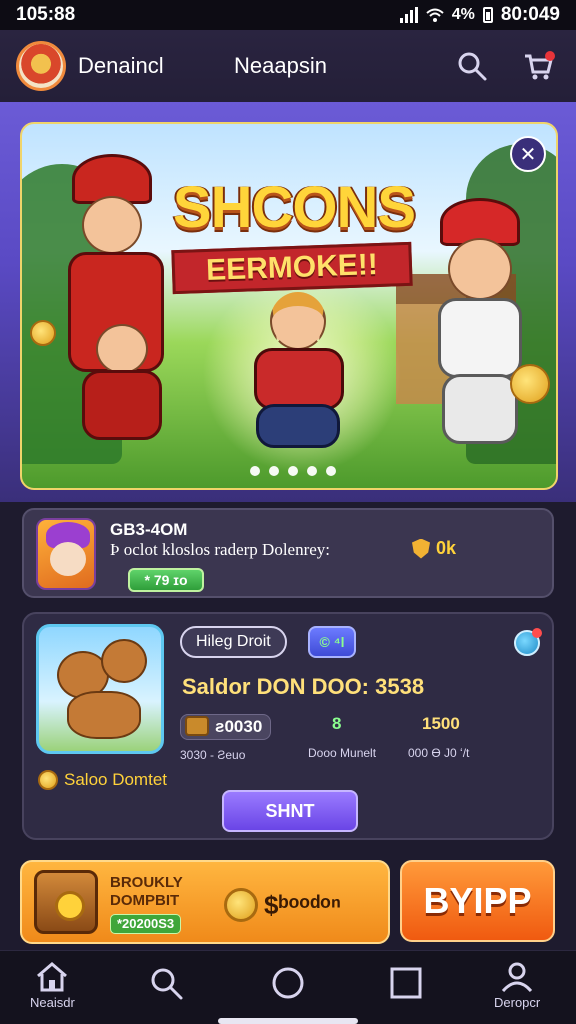 This screenshot has width=576, height=1024. I want to click on nav-item-profile: Deropcr, so click(517, 985).